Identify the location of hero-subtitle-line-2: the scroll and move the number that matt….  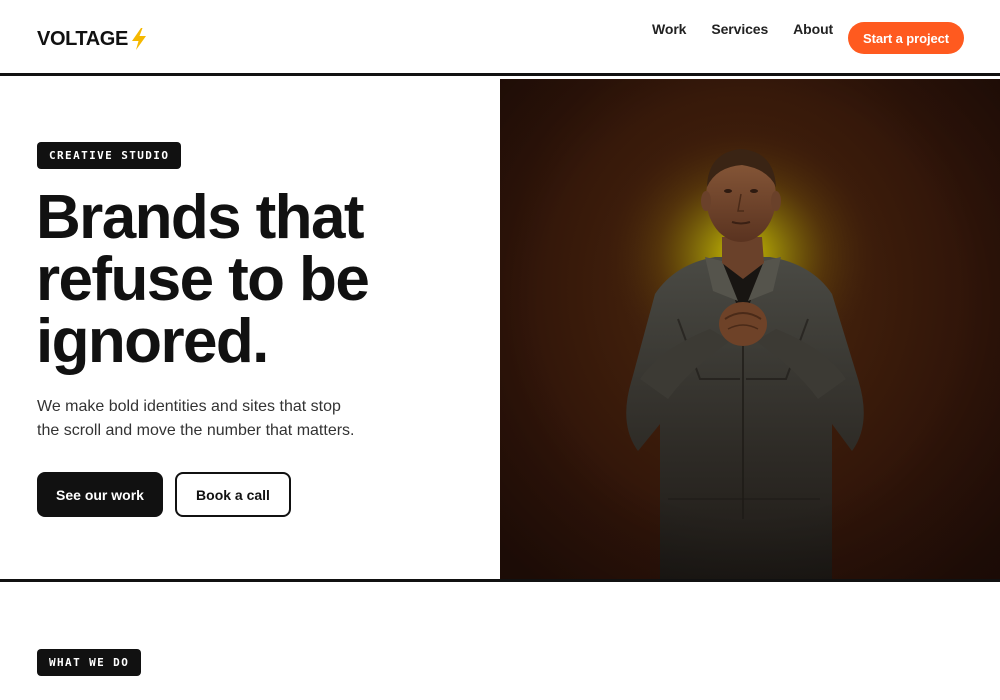
(196, 430).